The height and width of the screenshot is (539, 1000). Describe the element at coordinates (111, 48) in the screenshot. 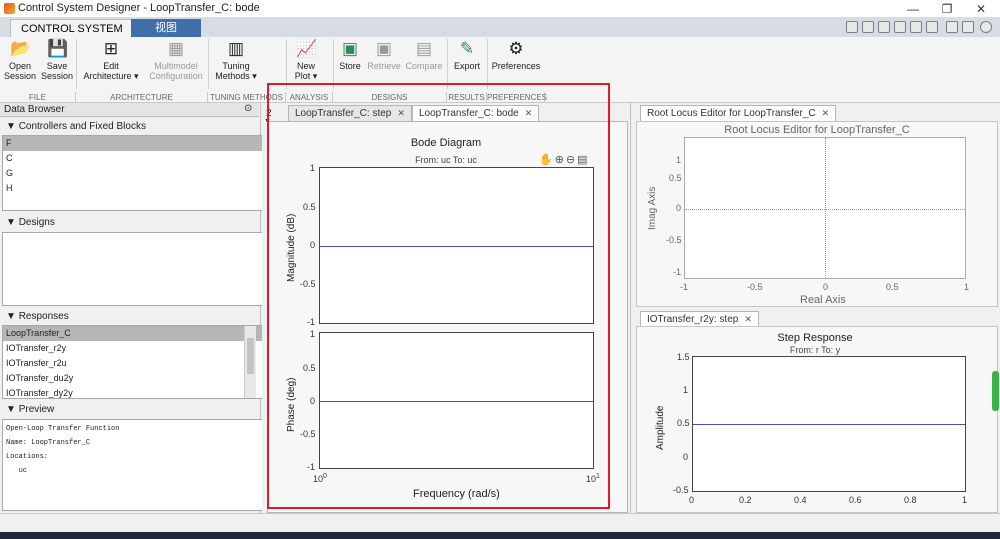

I see `architecture-icon: ⊞` at that location.